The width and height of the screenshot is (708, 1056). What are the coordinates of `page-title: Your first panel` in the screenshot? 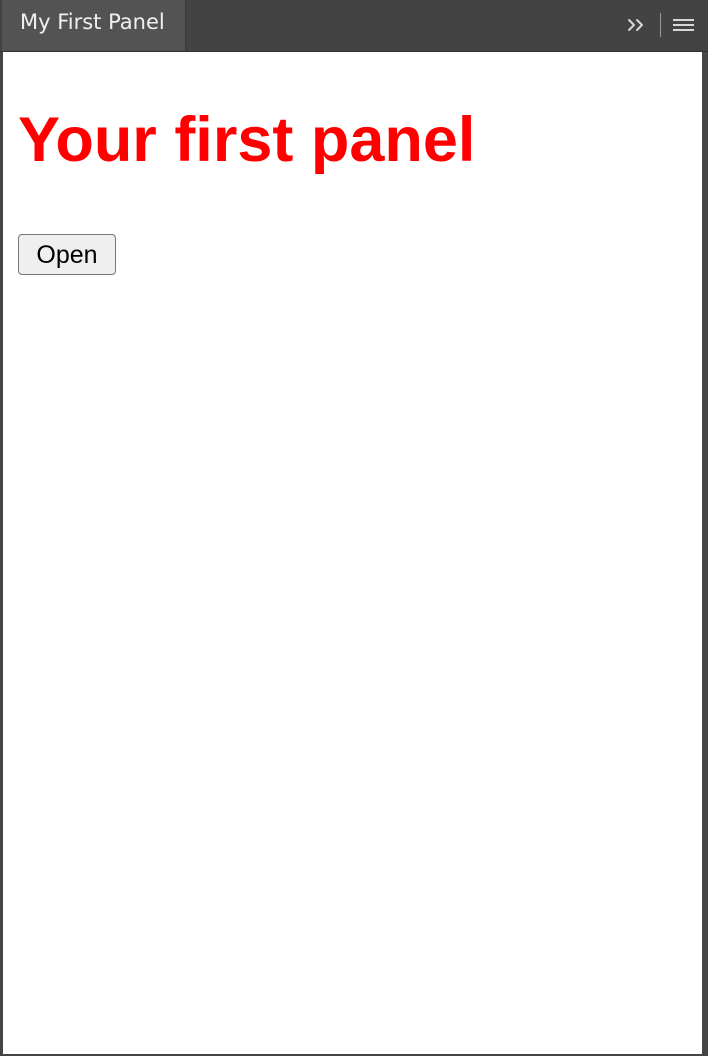 It's located at (247, 140).